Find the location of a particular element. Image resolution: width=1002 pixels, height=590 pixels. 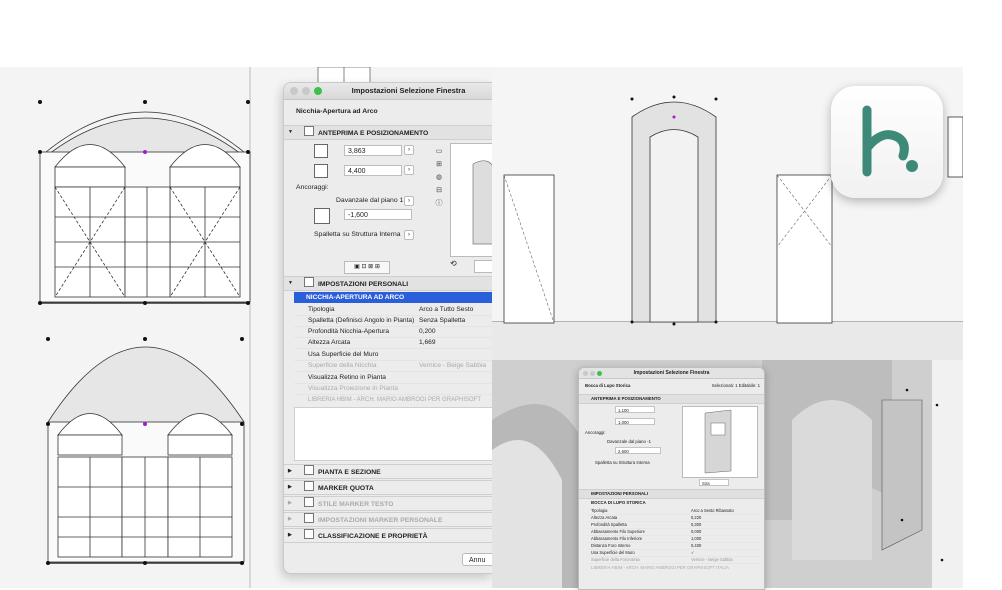

section-marker-quota-header: ▶ MARKER QUOTA is located at coordinates (388, 487).